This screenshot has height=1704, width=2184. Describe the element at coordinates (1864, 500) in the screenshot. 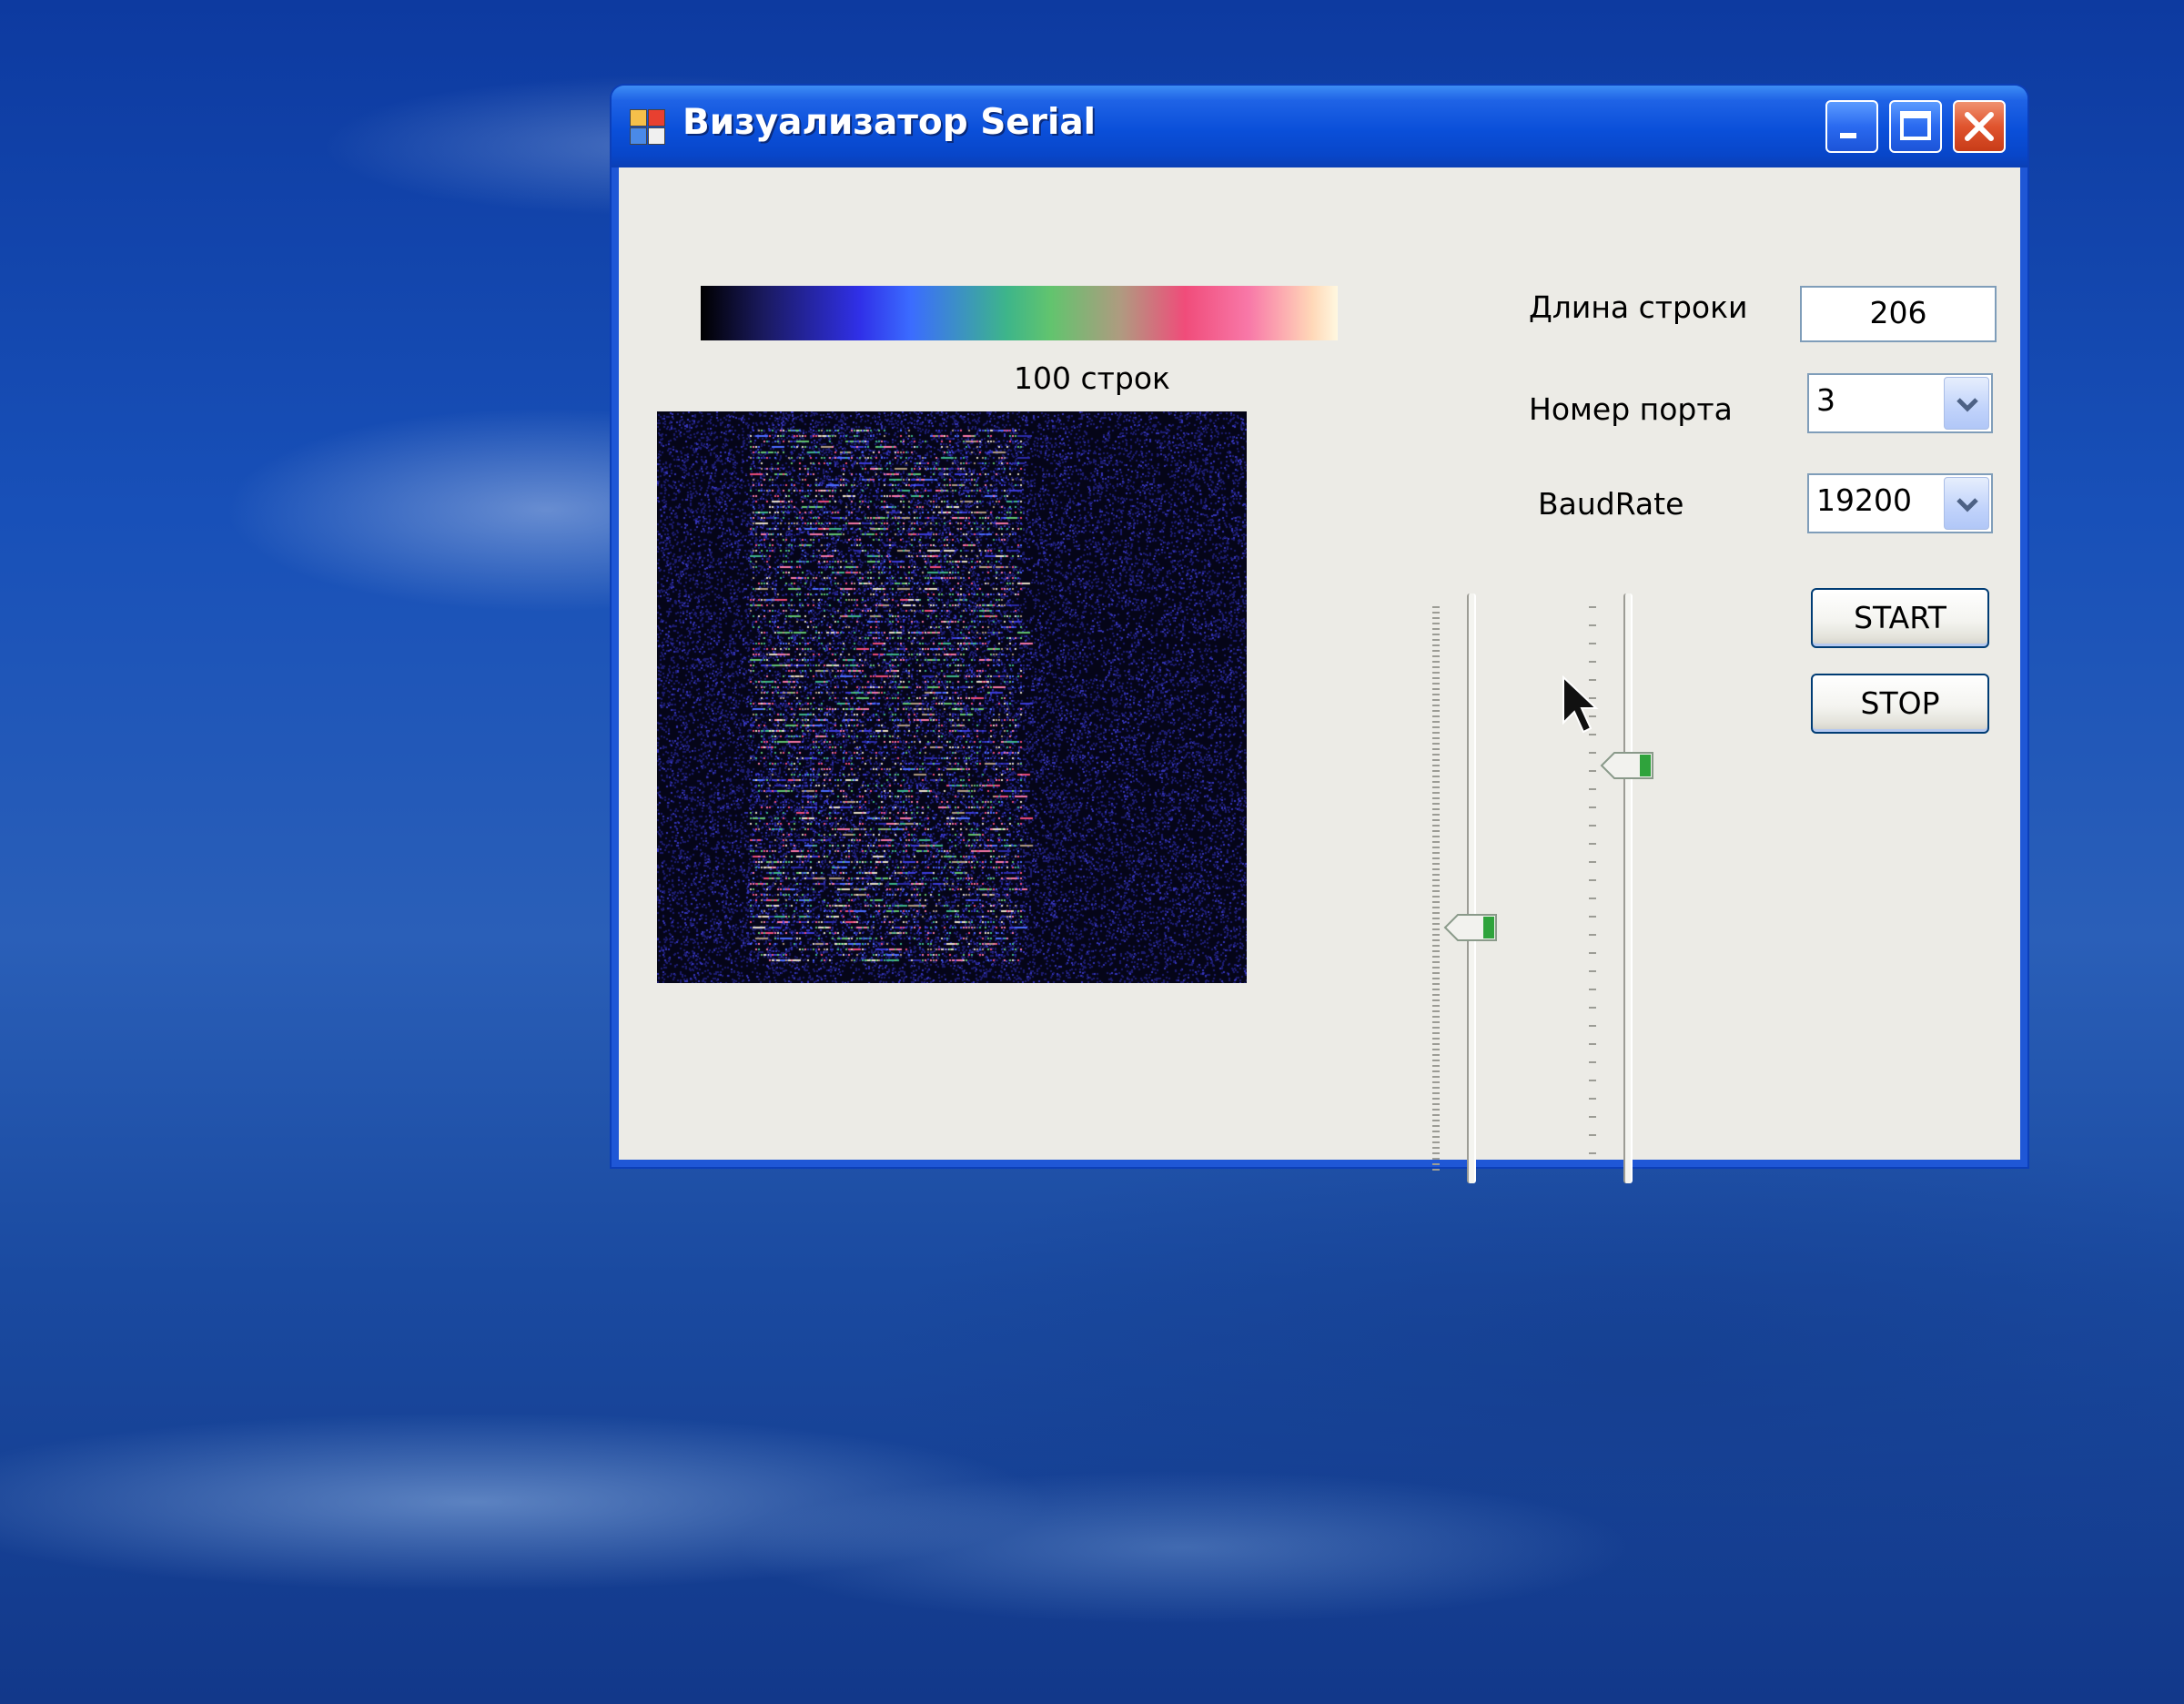

I see `baud-value: 19200` at that location.